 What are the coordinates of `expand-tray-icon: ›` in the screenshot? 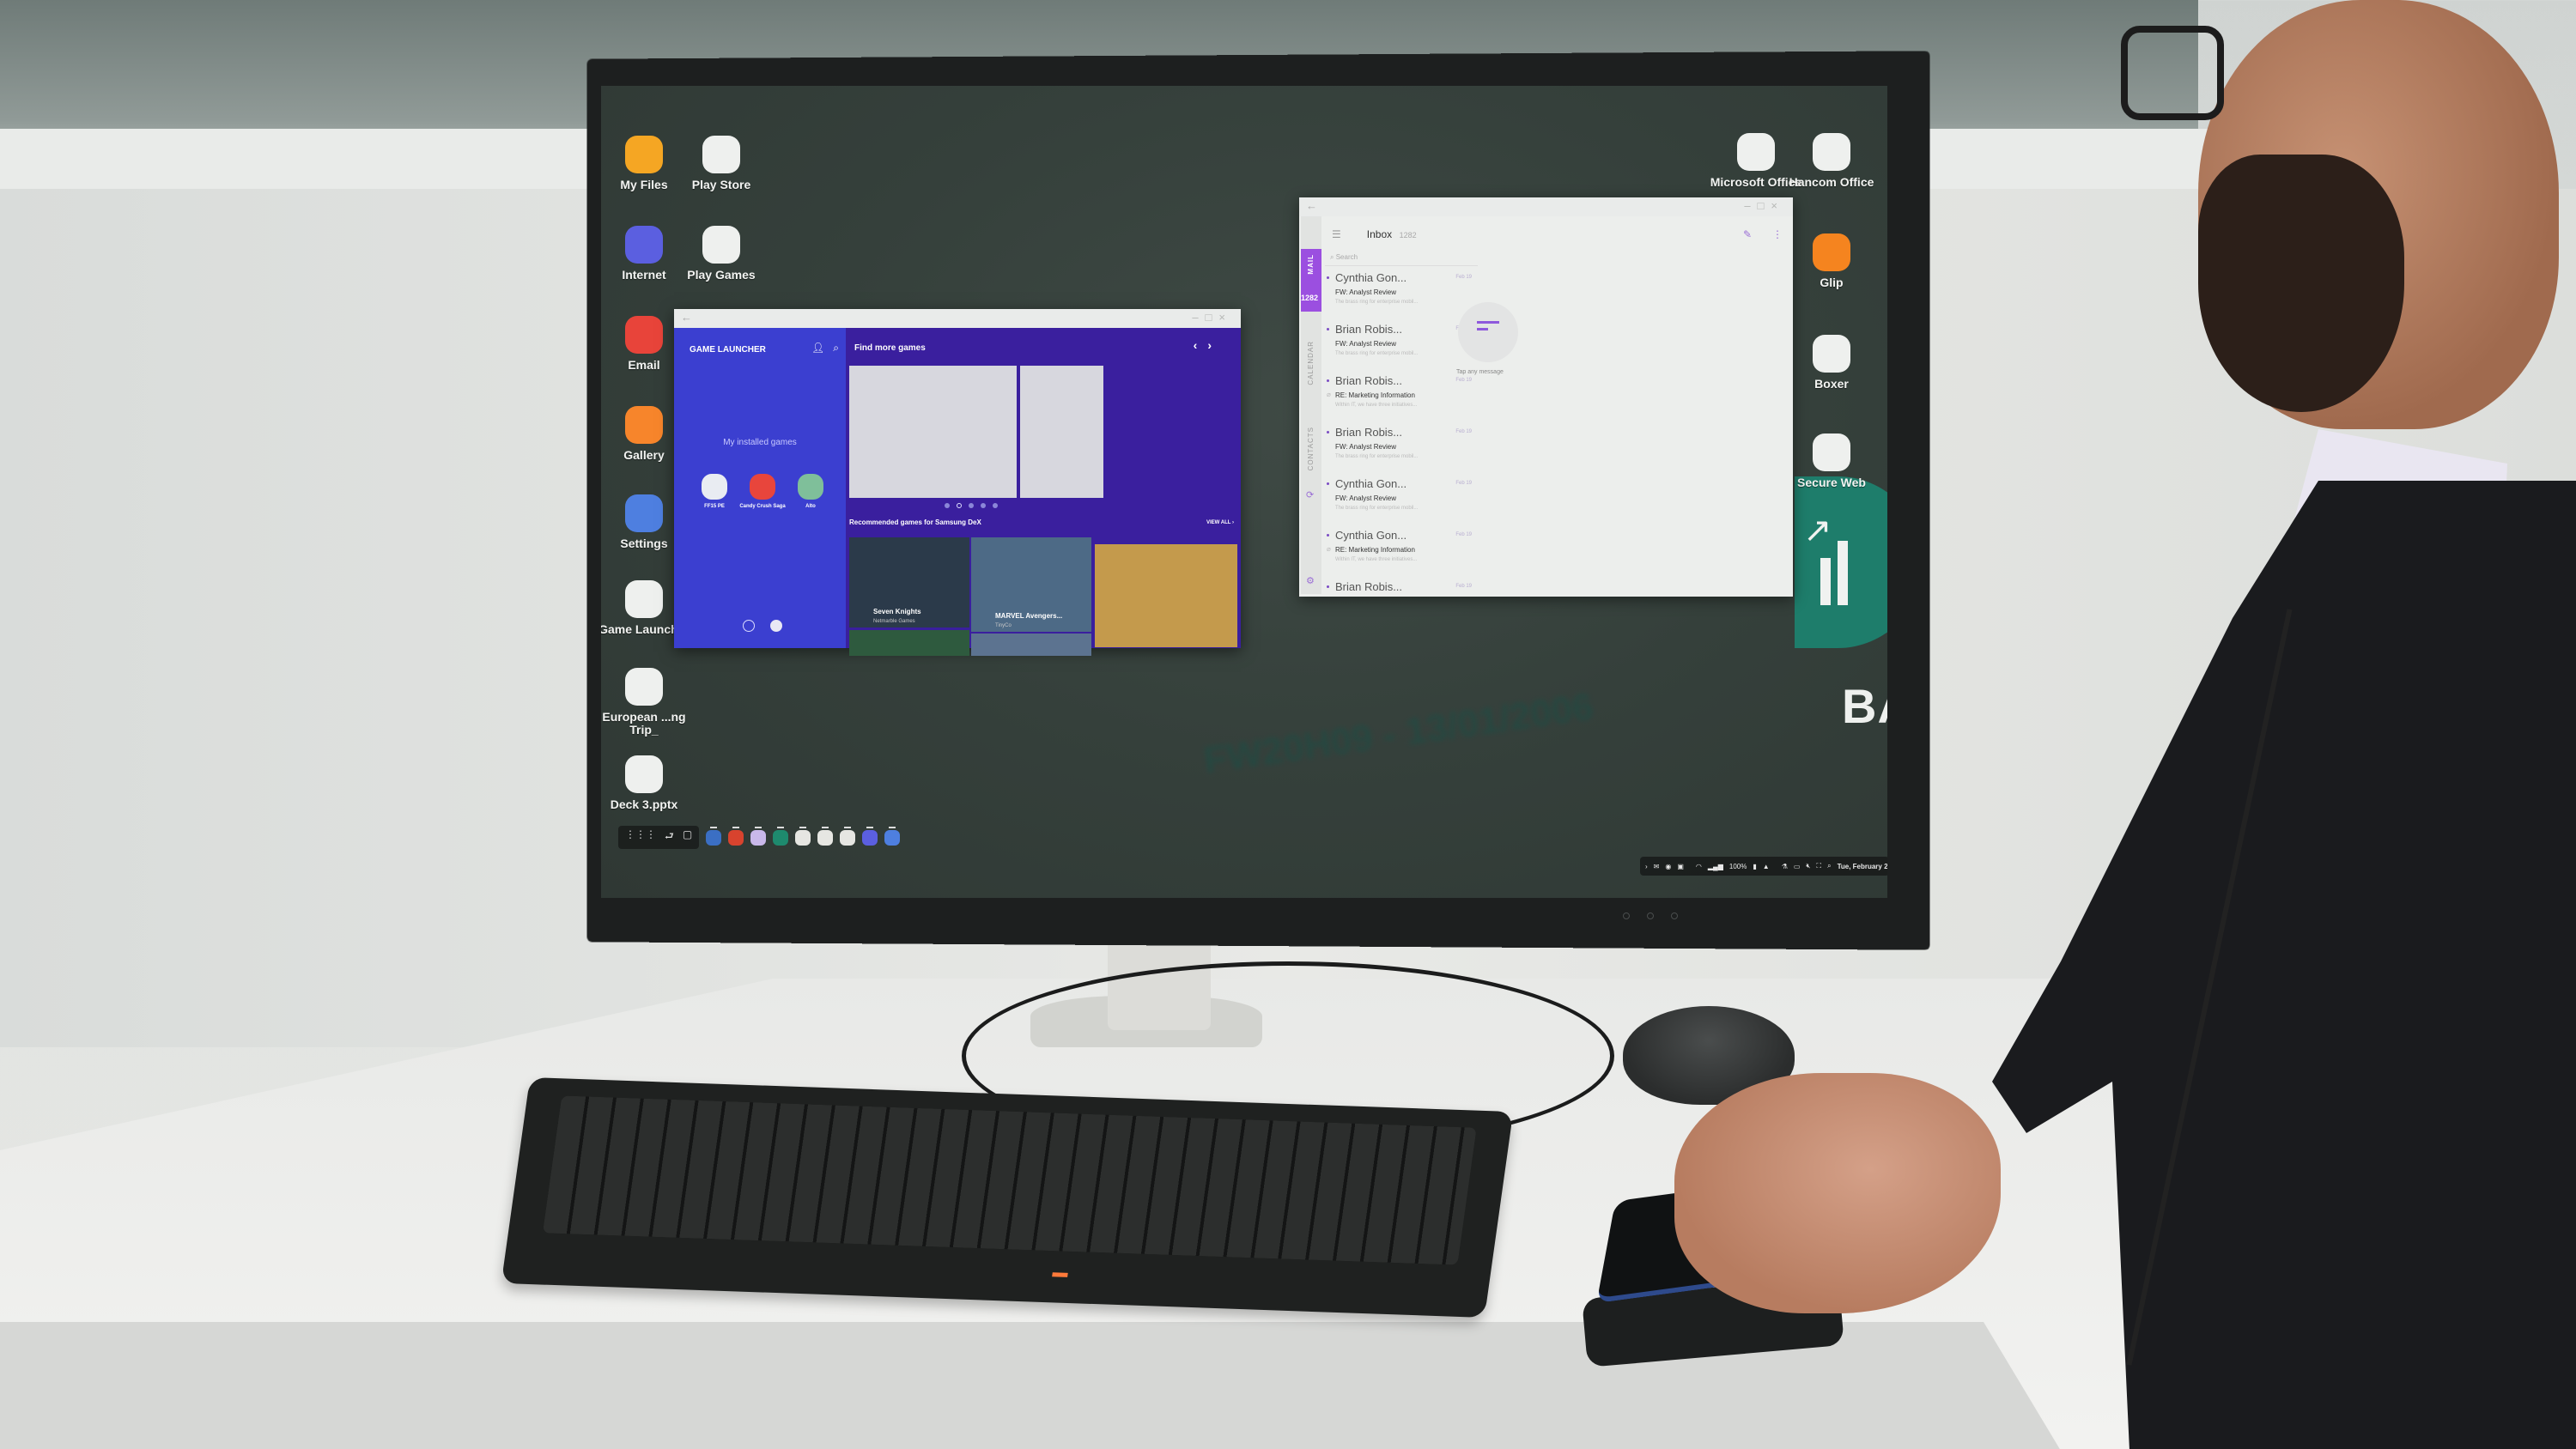 It's located at (1646, 866).